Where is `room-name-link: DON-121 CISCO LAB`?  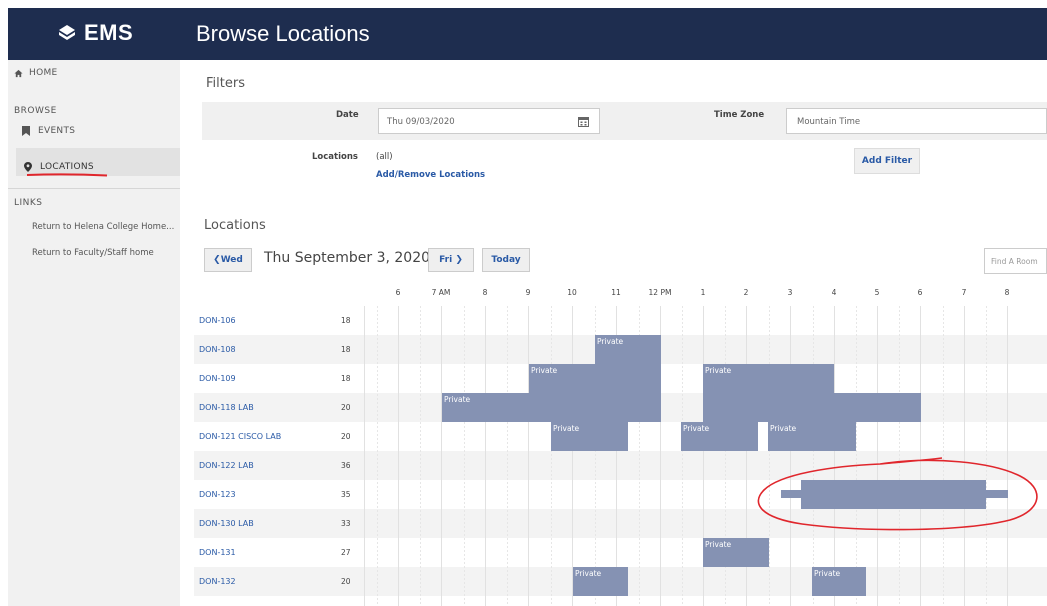 room-name-link: DON-121 CISCO LAB is located at coordinates (240, 436).